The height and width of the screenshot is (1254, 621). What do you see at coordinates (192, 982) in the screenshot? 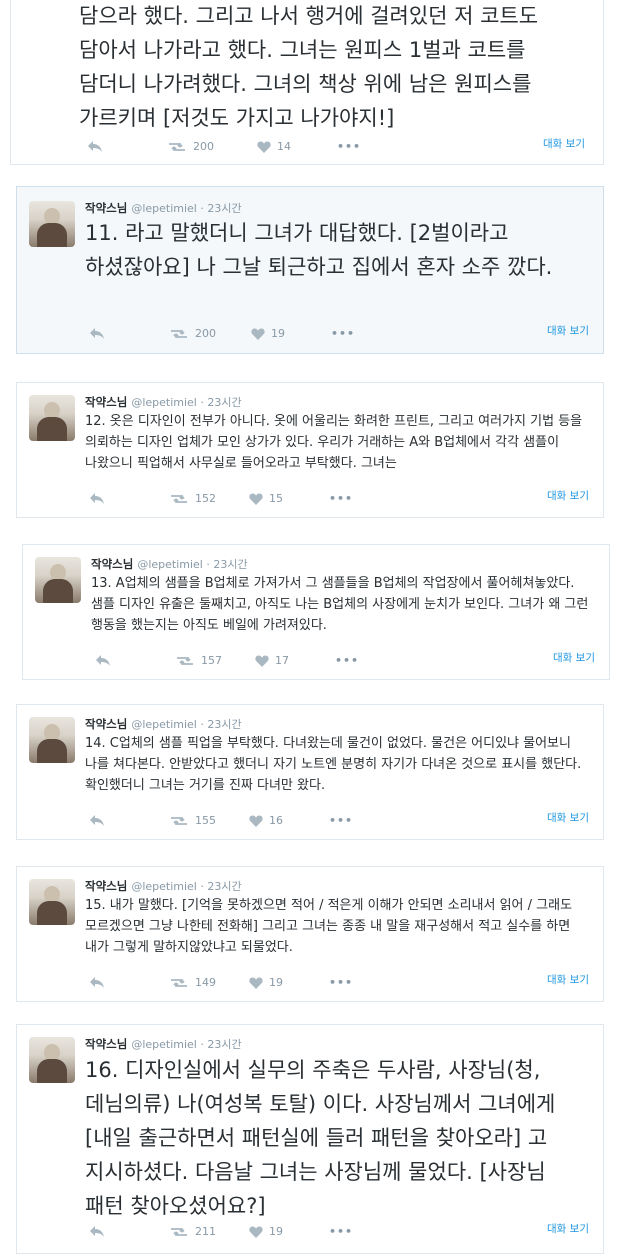
I see `retweet-button: 149` at bounding box center [192, 982].